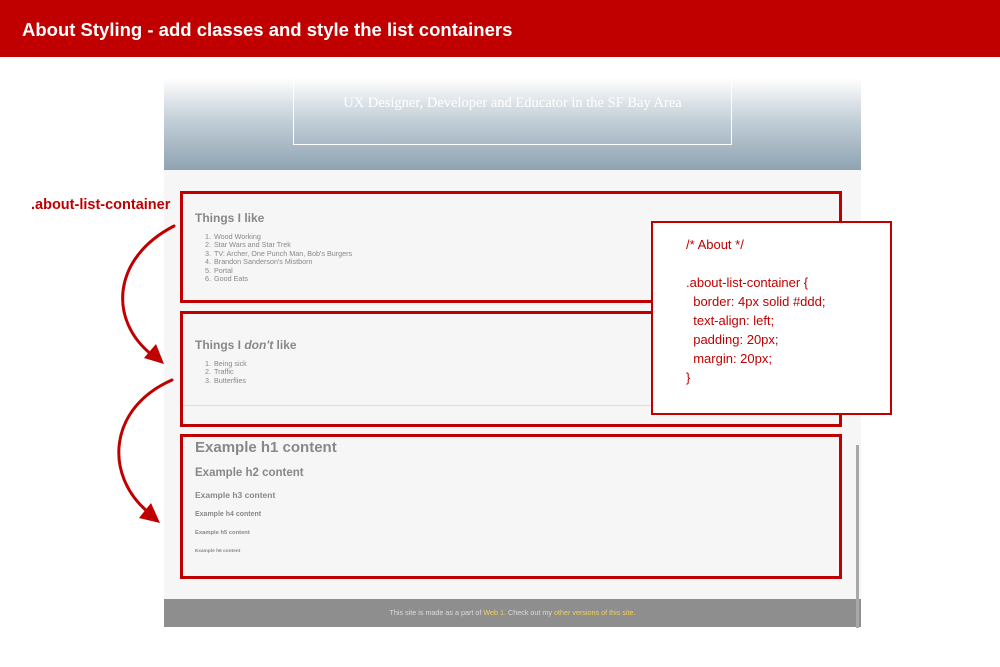 This screenshot has height=667, width=1000. I want to click on code-line: text-align: left;, so click(730, 320).